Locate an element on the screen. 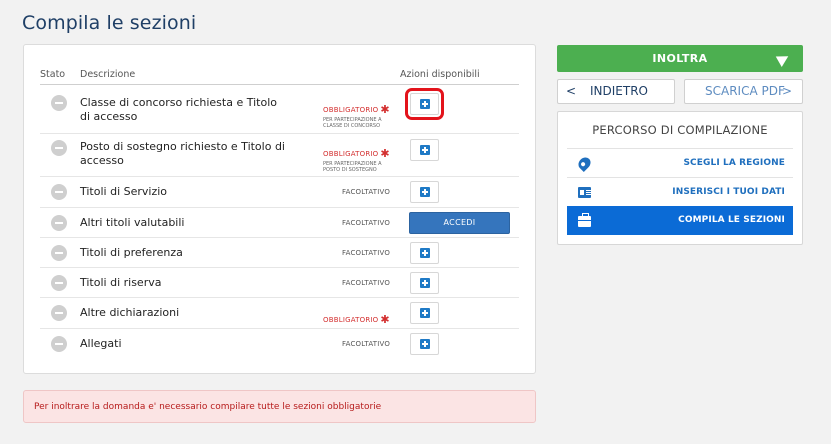  table-row: Allegati FACOLTATIVO is located at coordinates (279, 344).